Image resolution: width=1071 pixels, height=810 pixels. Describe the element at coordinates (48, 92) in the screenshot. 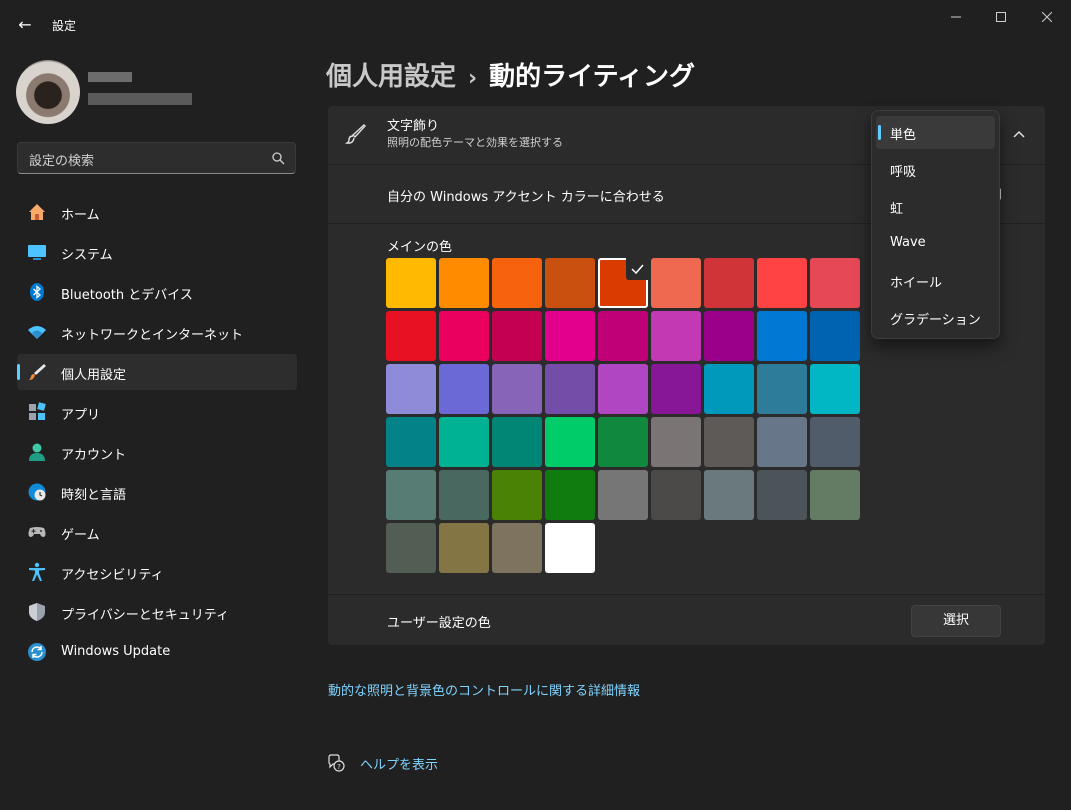

I see `avatar` at that location.